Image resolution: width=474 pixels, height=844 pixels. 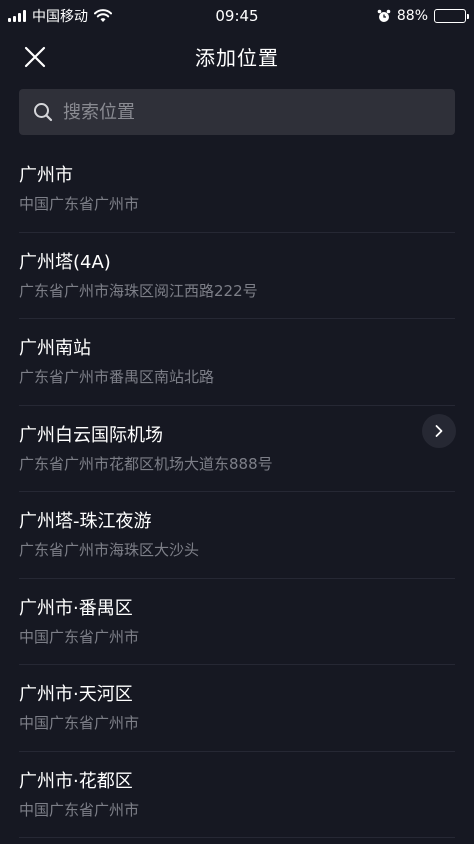 I want to click on cellular-signal-icon, so click(x=17, y=16).